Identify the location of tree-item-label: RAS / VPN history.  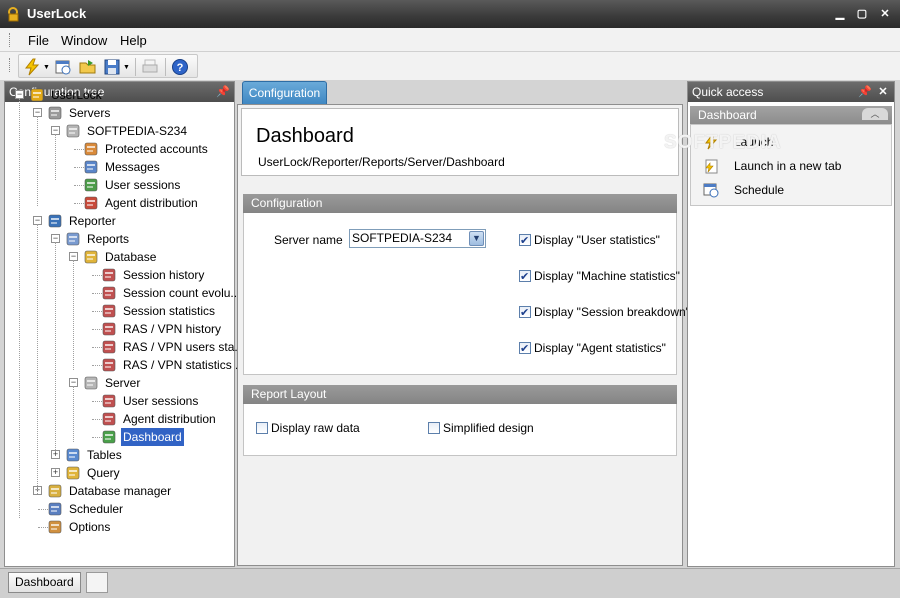
(172, 329).